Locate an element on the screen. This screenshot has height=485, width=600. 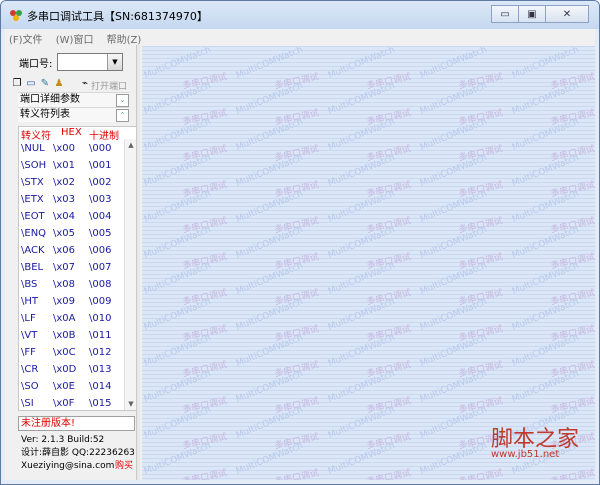
table-row: \SO \x0E \014 is located at coordinates (71, 386).